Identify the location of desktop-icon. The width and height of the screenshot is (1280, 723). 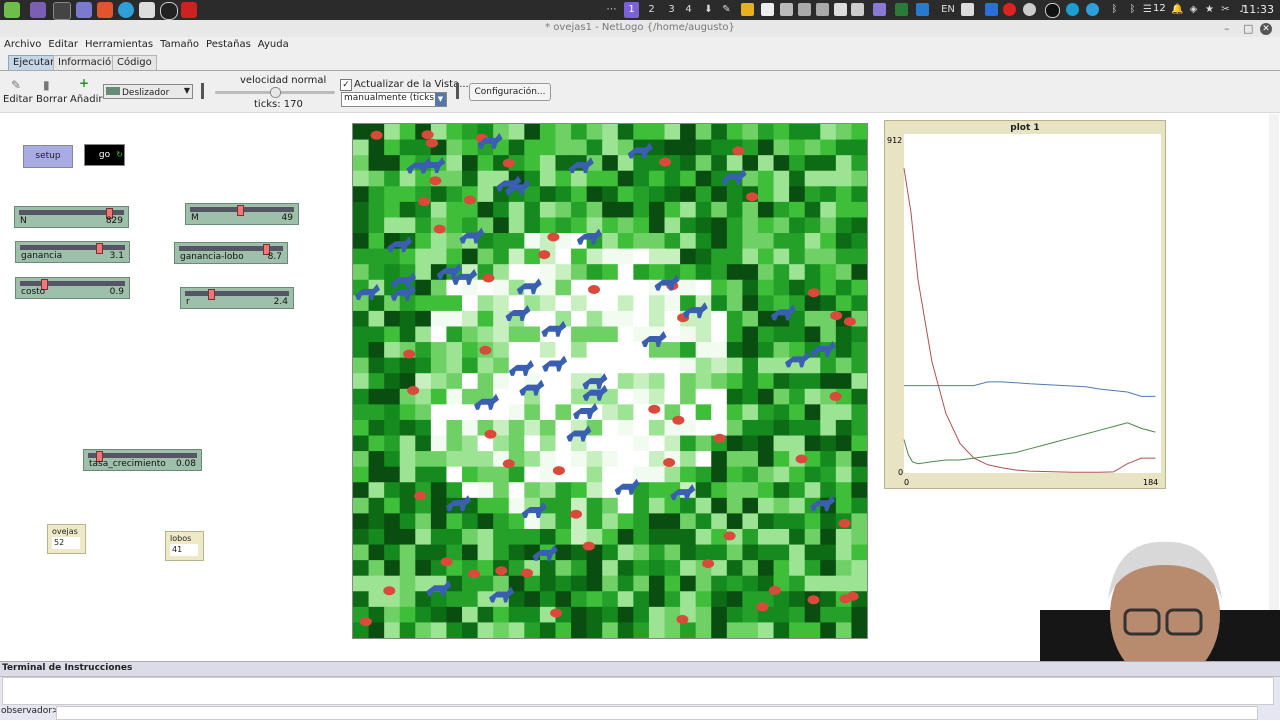
(38, 10).